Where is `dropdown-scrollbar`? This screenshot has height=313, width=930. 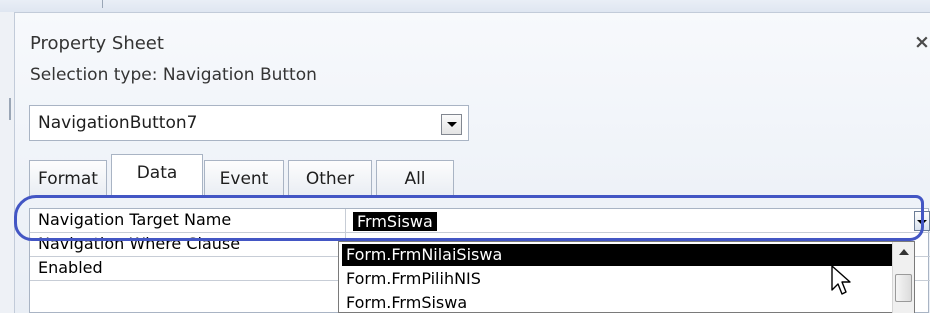
dropdown-scrollbar is located at coordinates (903, 277).